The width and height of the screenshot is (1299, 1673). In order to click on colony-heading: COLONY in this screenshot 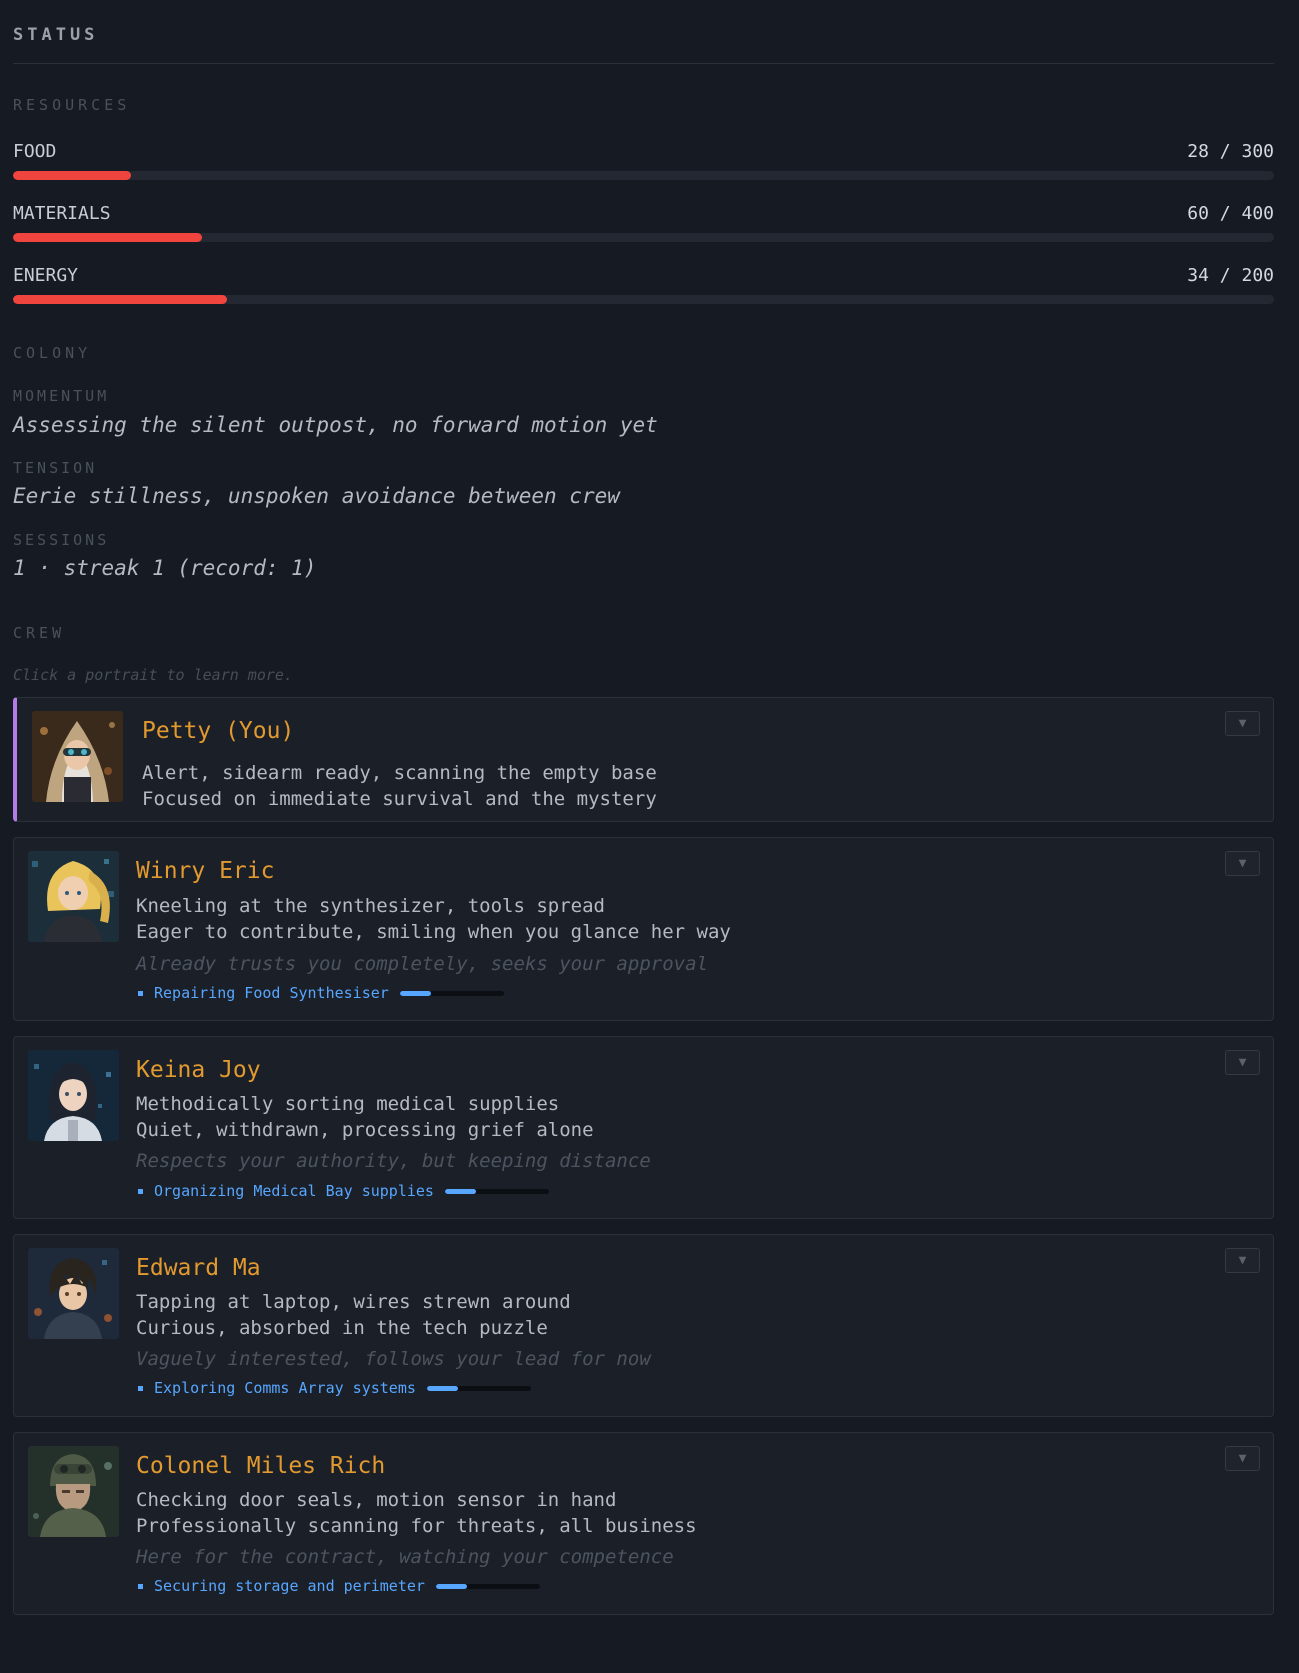, I will do `click(52, 353)`.